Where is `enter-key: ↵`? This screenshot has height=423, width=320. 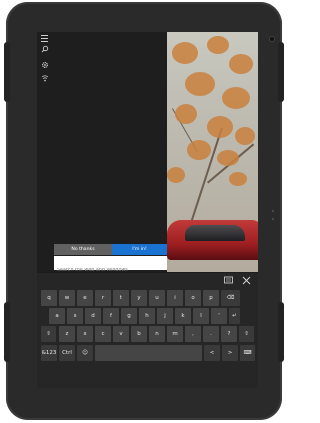
enter-key: ↵ is located at coordinates (234, 316).